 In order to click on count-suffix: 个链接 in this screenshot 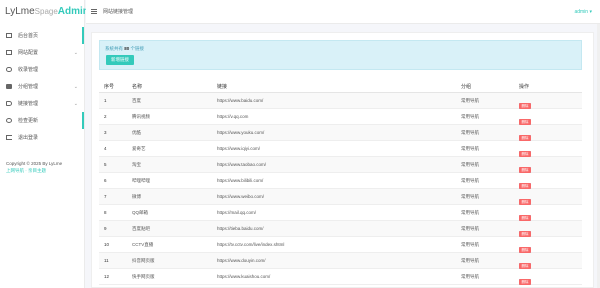, I will do `click(137, 48)`.